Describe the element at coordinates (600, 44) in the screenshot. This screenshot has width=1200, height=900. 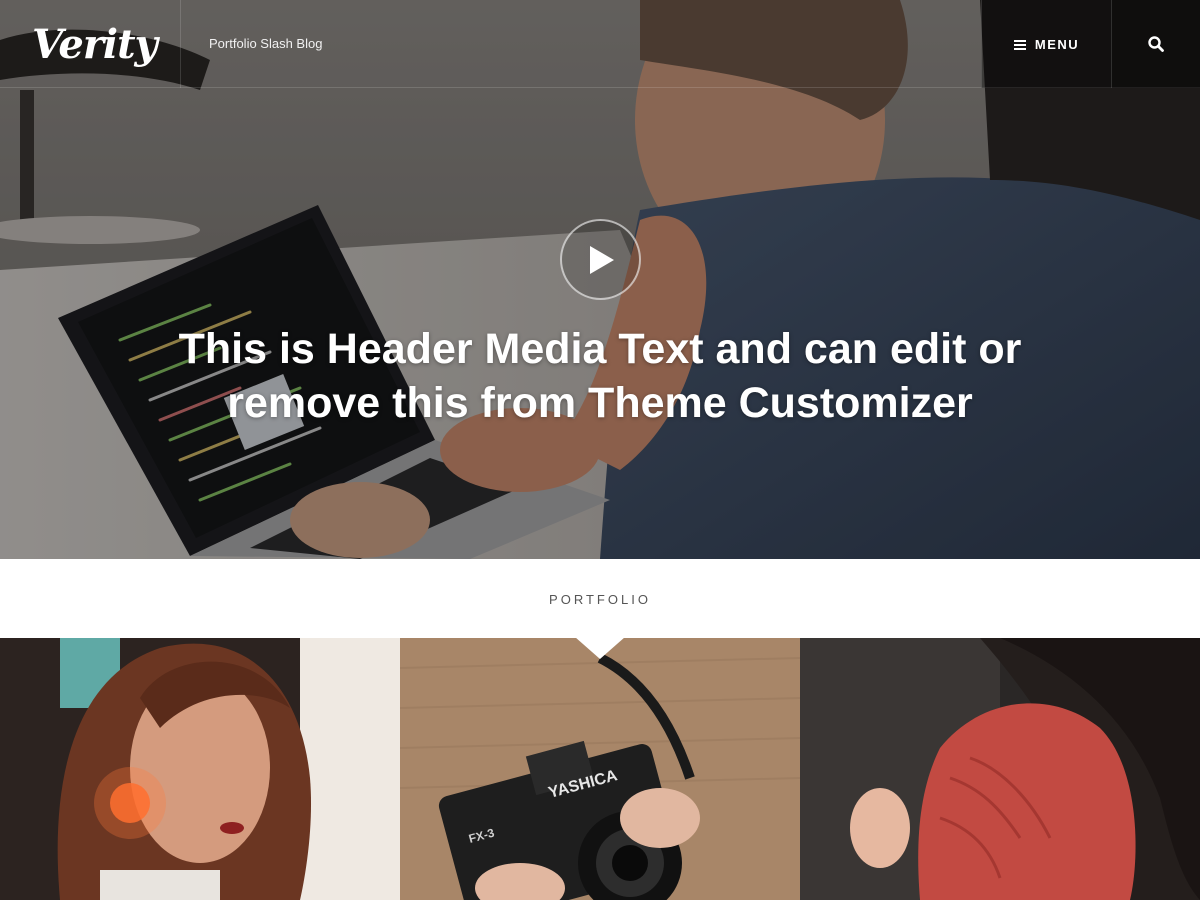
I see `site-header: Verity Portfolio Slash Blog MENU` at that location.